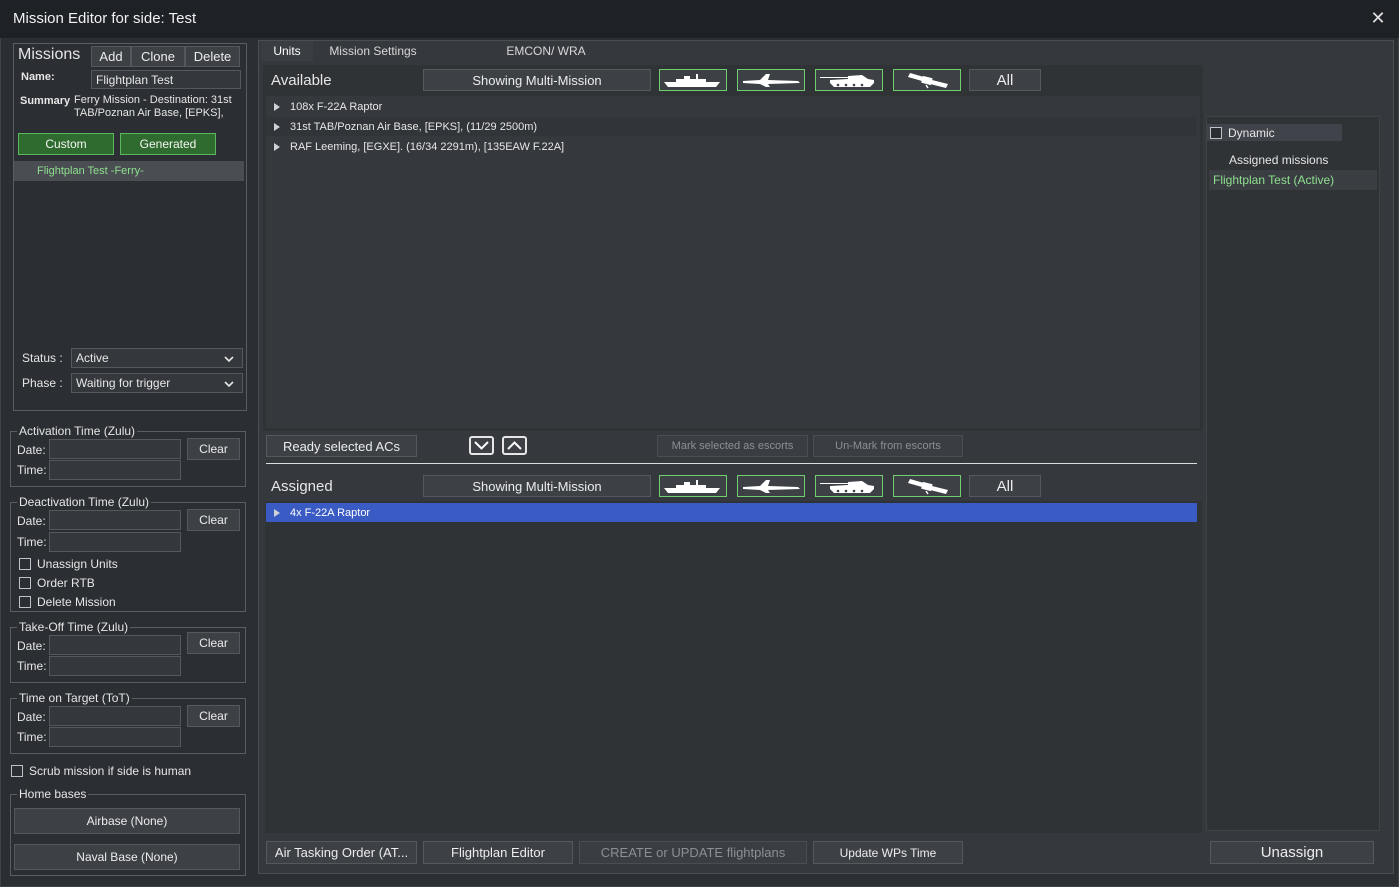 This screenshot has width=1399, height=887. Describe the element at coordinates (1293, 473) in the screenshot. I see `assigned-missions-panel` at that location.